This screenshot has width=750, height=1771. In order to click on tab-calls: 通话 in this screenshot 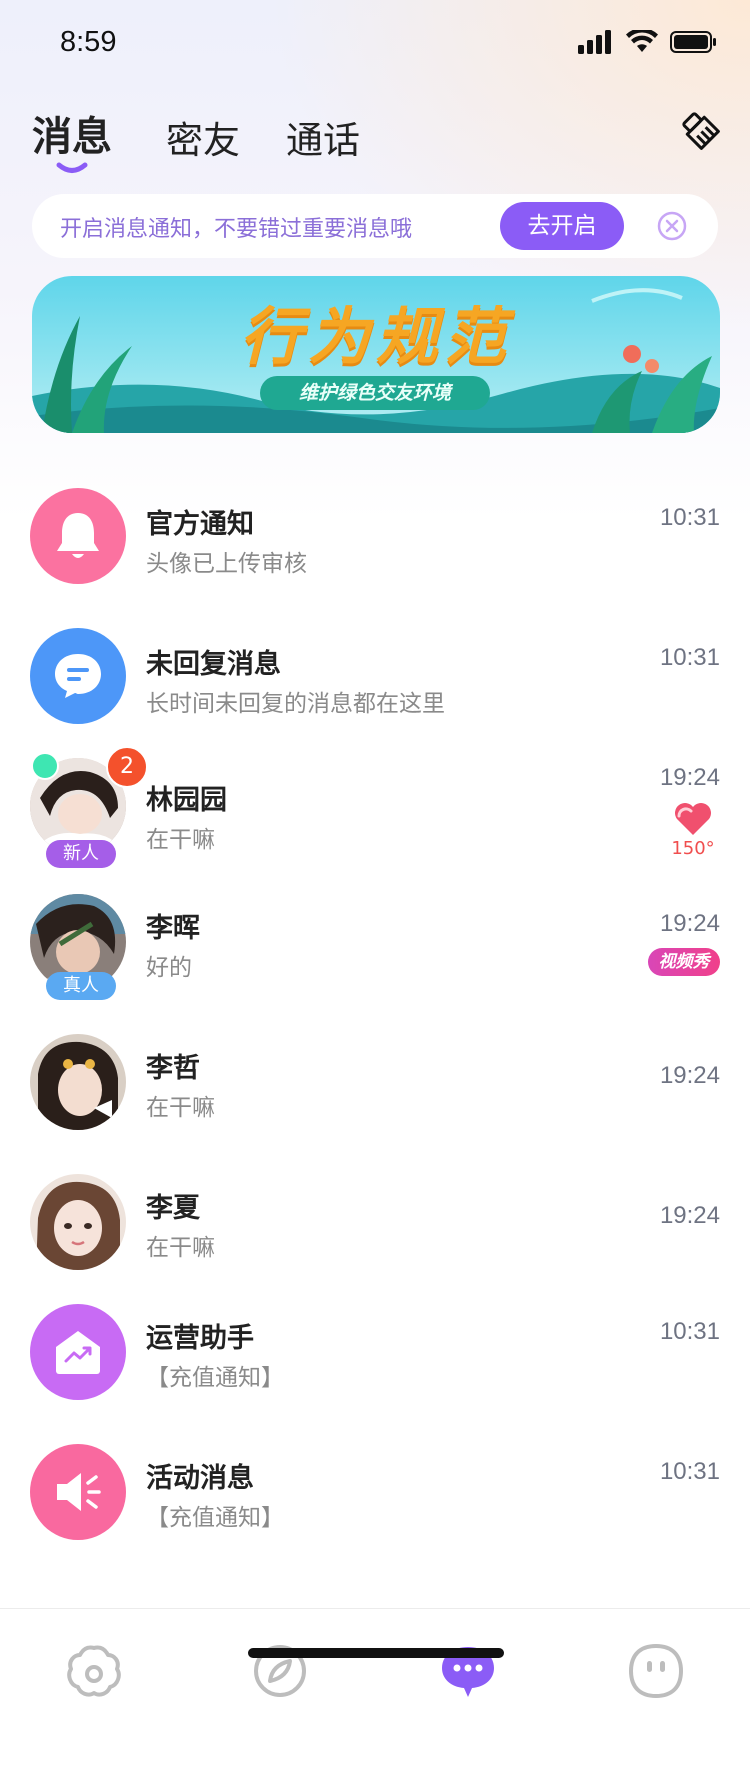, I will do `click(323, 137)`.